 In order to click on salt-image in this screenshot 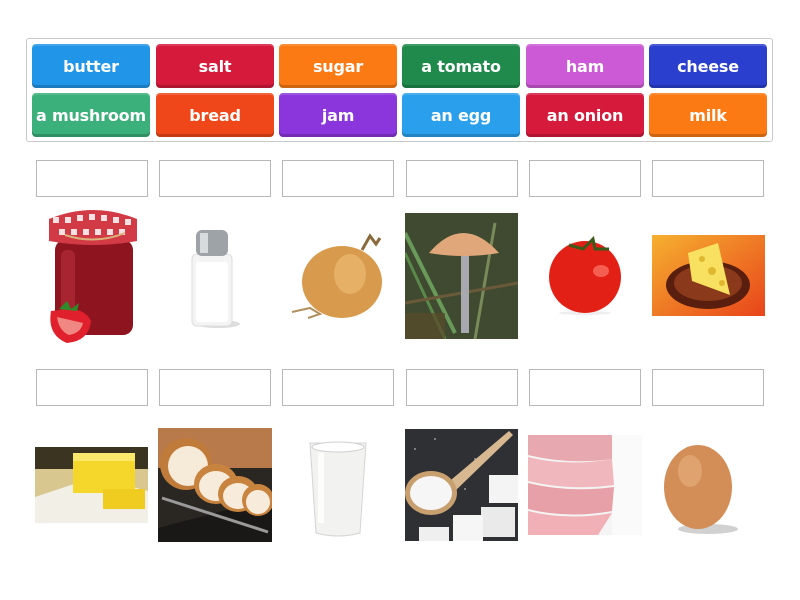, I will do `click(213, 278)`.